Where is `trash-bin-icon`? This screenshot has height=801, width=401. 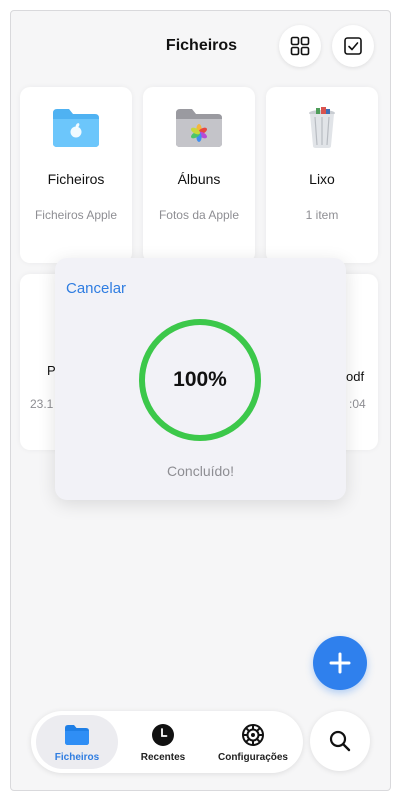
trash-bin-icon is located at coordinates (322, 127).